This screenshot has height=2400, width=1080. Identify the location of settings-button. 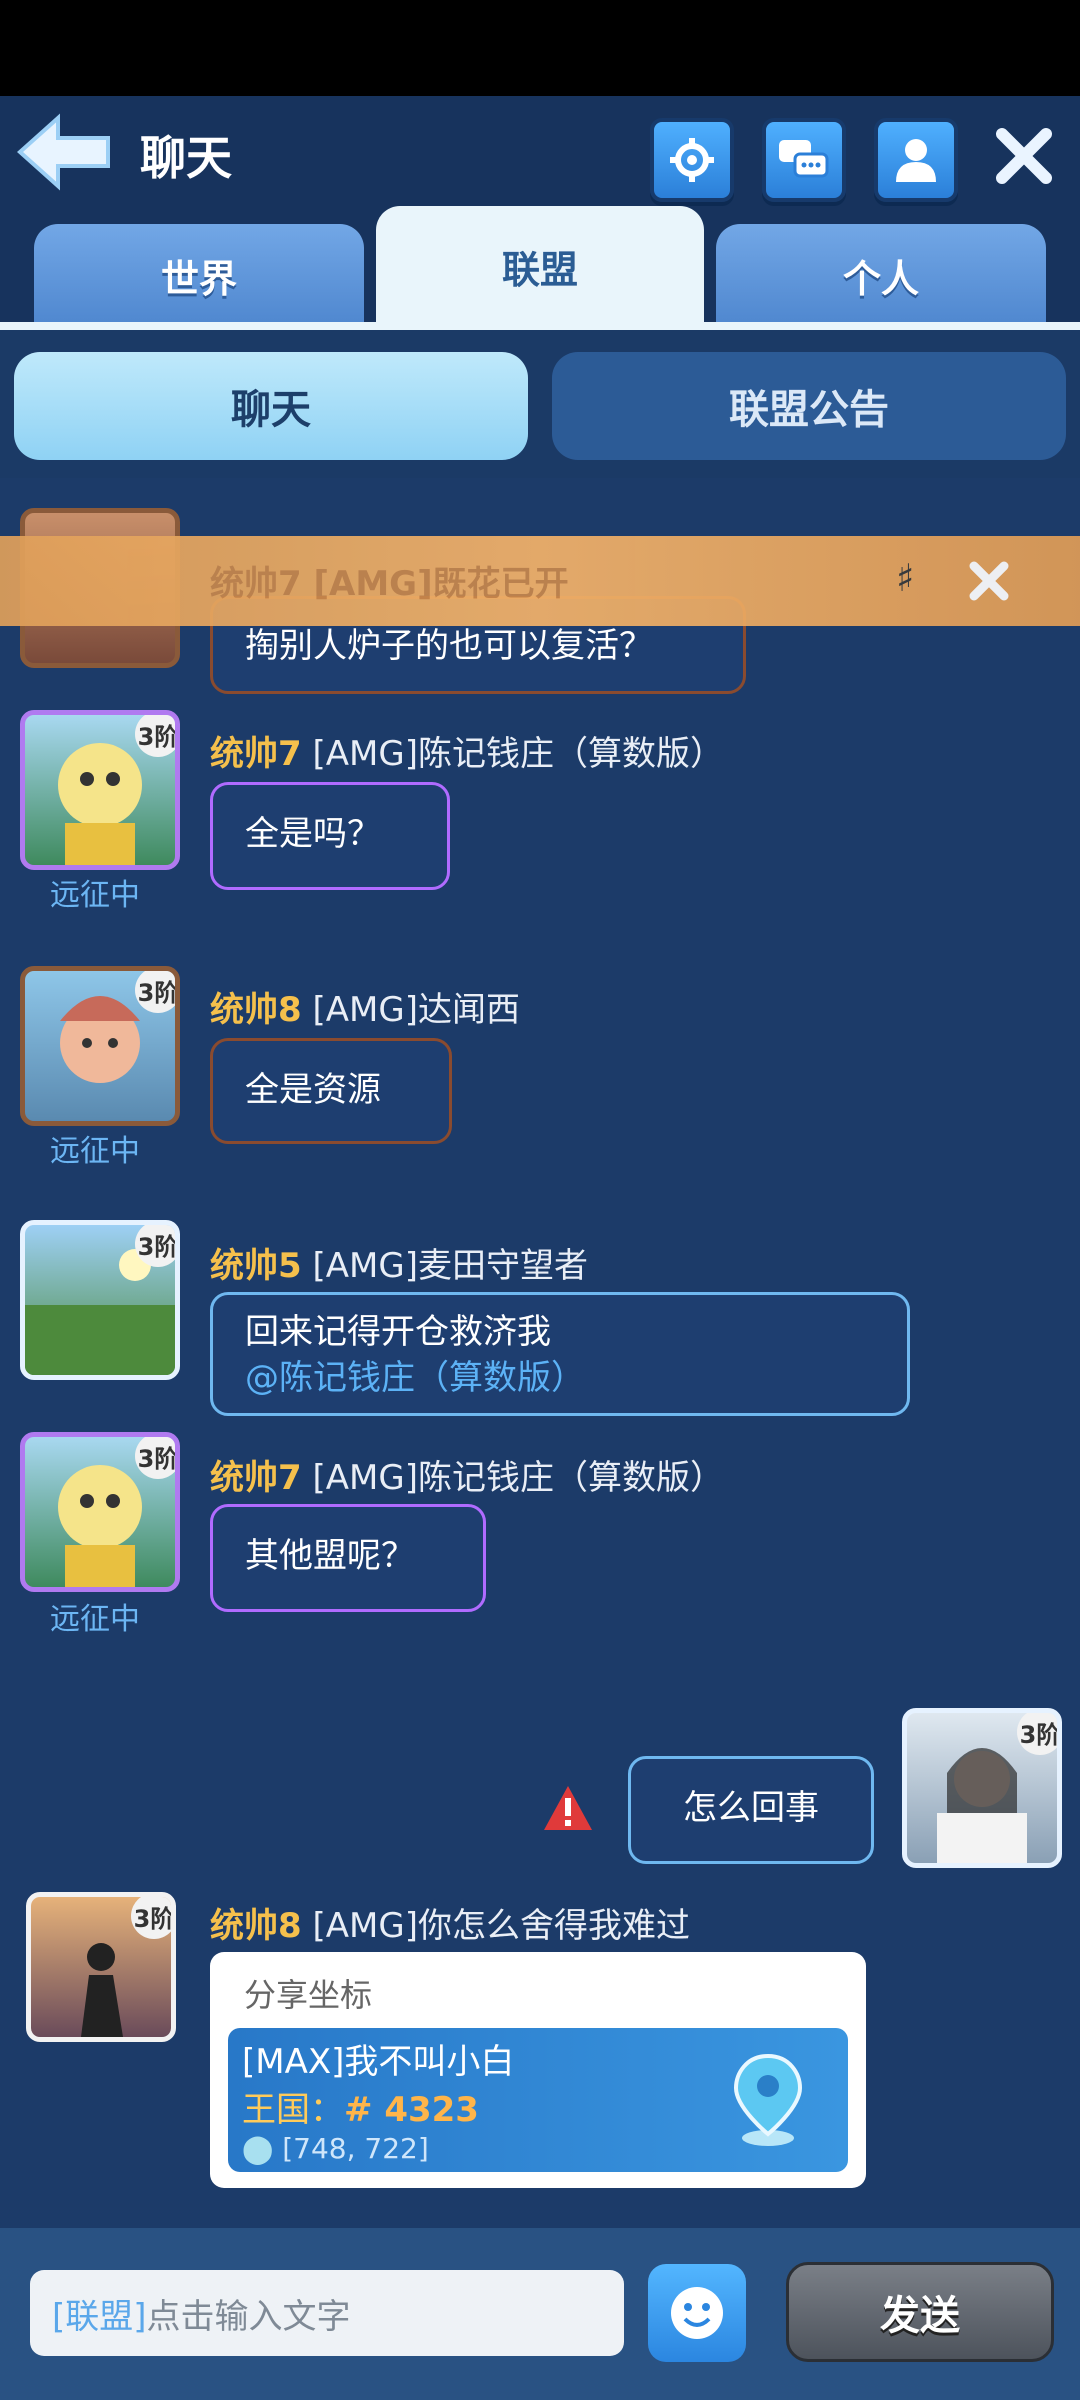
(692, 160).